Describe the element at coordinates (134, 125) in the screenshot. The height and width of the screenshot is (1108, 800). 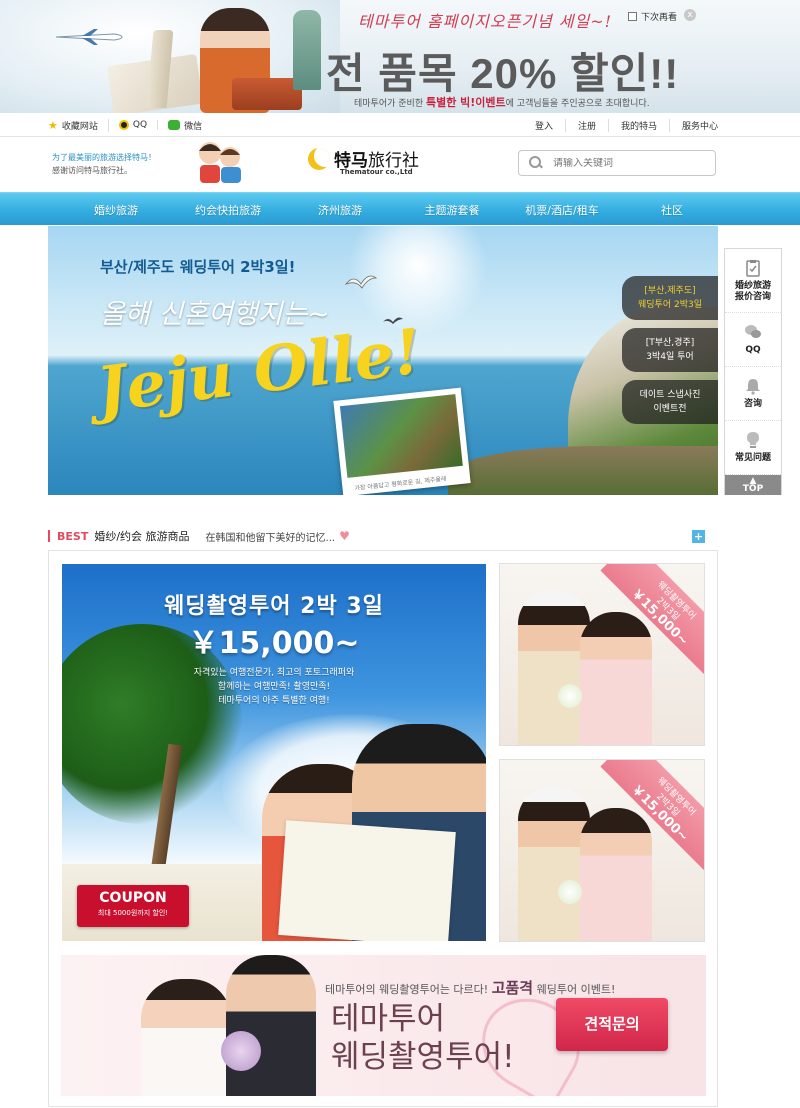
I see `qq-link: QQ` at that location.